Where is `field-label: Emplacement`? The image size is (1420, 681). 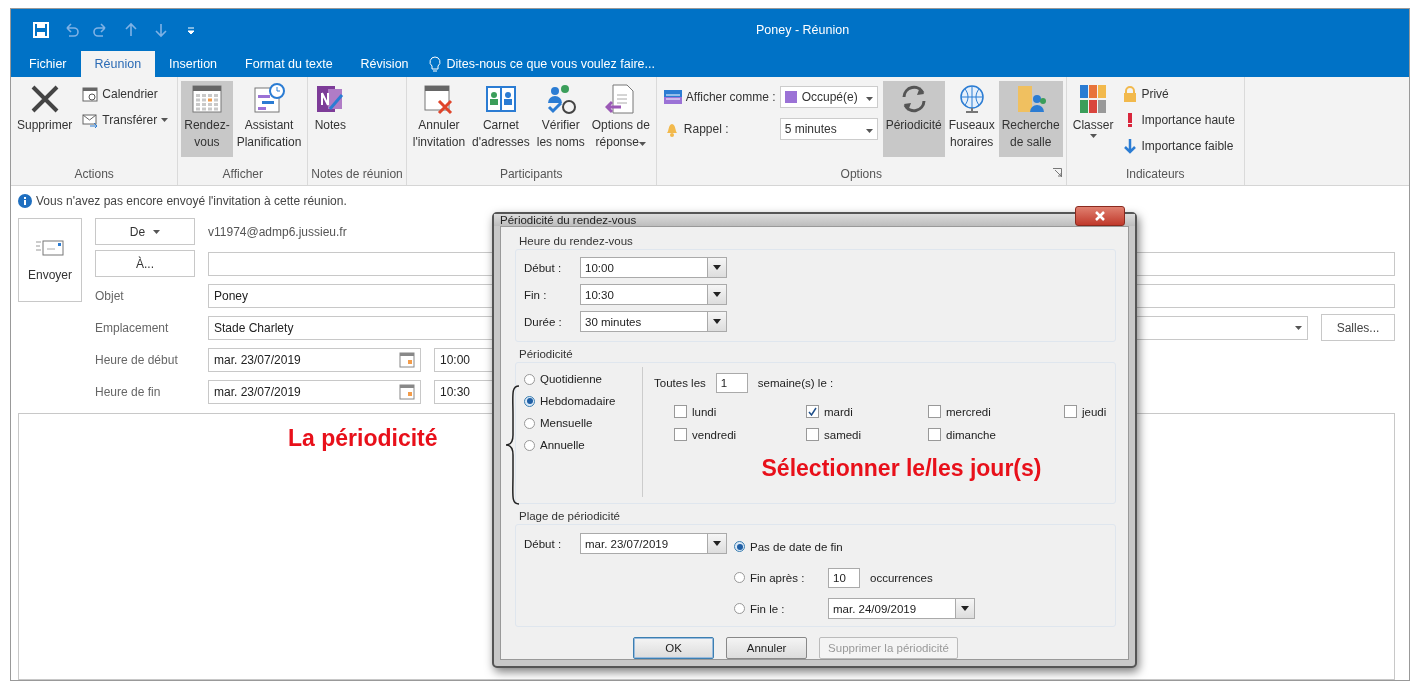 field-label: Emplacement is located at coordinates (132, 327).